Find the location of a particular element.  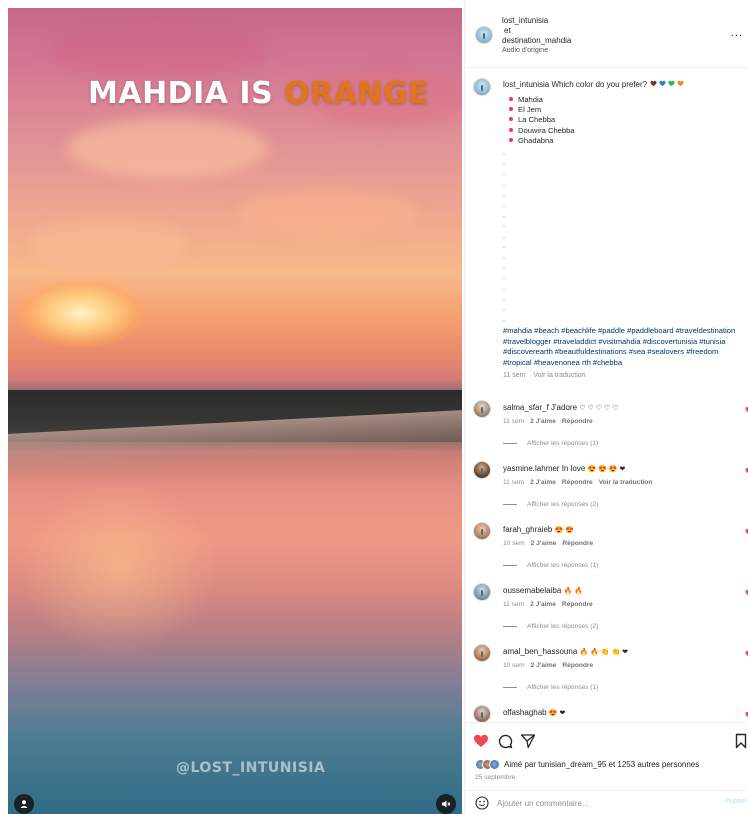

tagged-users-button is located at coordinates (24, 804).